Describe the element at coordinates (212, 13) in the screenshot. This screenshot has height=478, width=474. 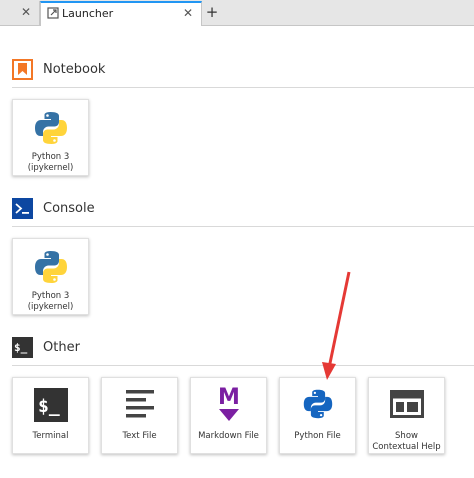
I see `add-tab-button: +` at that location.